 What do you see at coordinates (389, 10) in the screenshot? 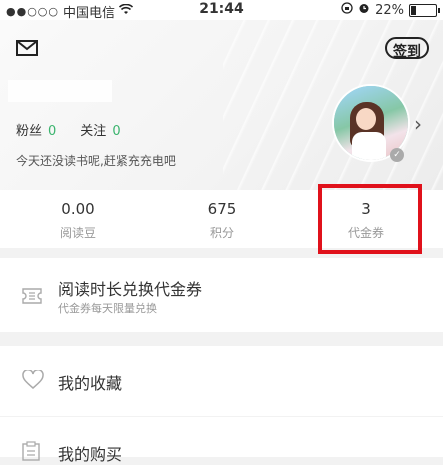
I see `battery-percent: 22%` at bounding box center [389, 10].